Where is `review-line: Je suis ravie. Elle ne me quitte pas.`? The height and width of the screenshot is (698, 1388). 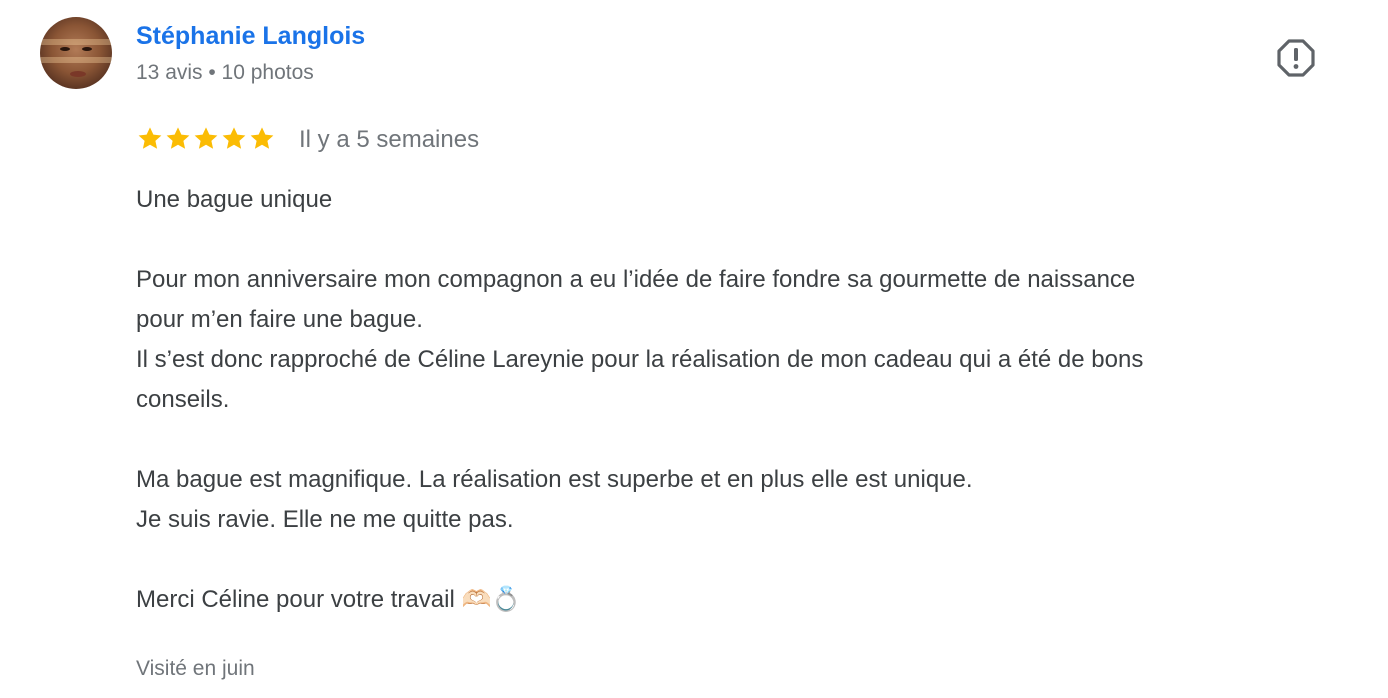 review-line: Je suis ravie. Elle ne me quitte pas. is located at coordinates (325, 519).